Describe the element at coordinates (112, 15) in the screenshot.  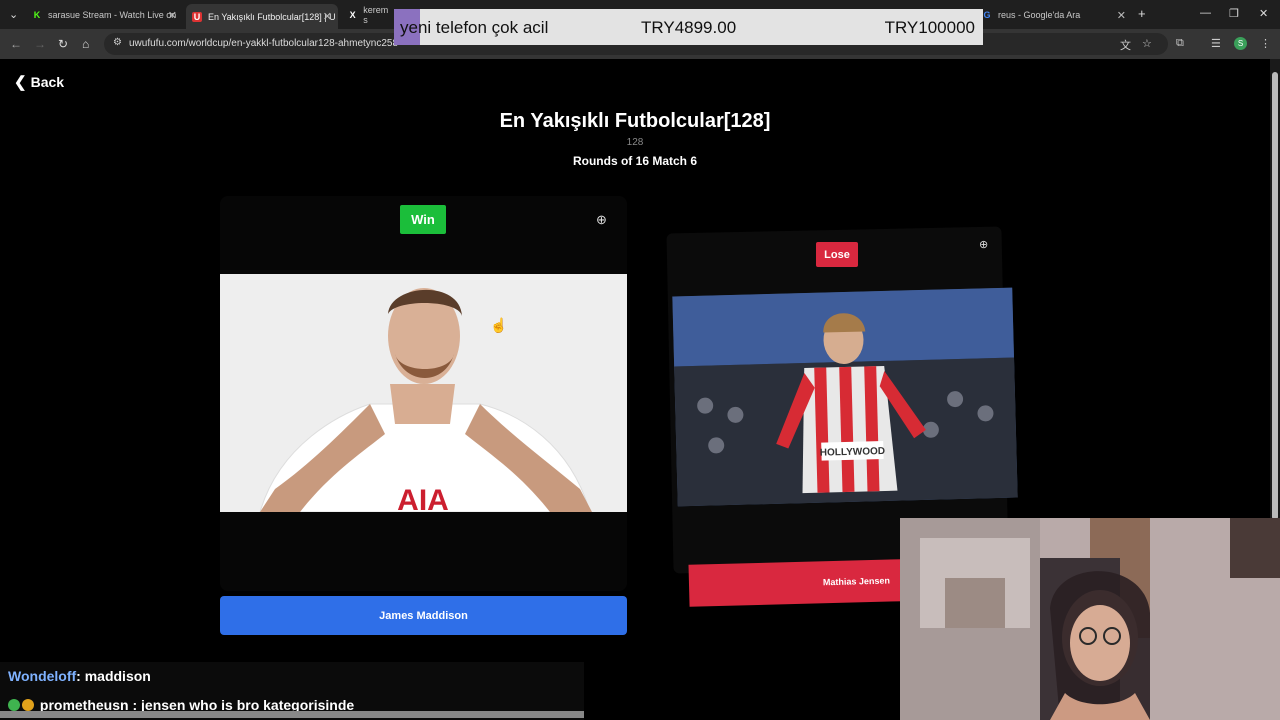
I see `tab-label: sarasue Stream - Watch Live on` at that location.